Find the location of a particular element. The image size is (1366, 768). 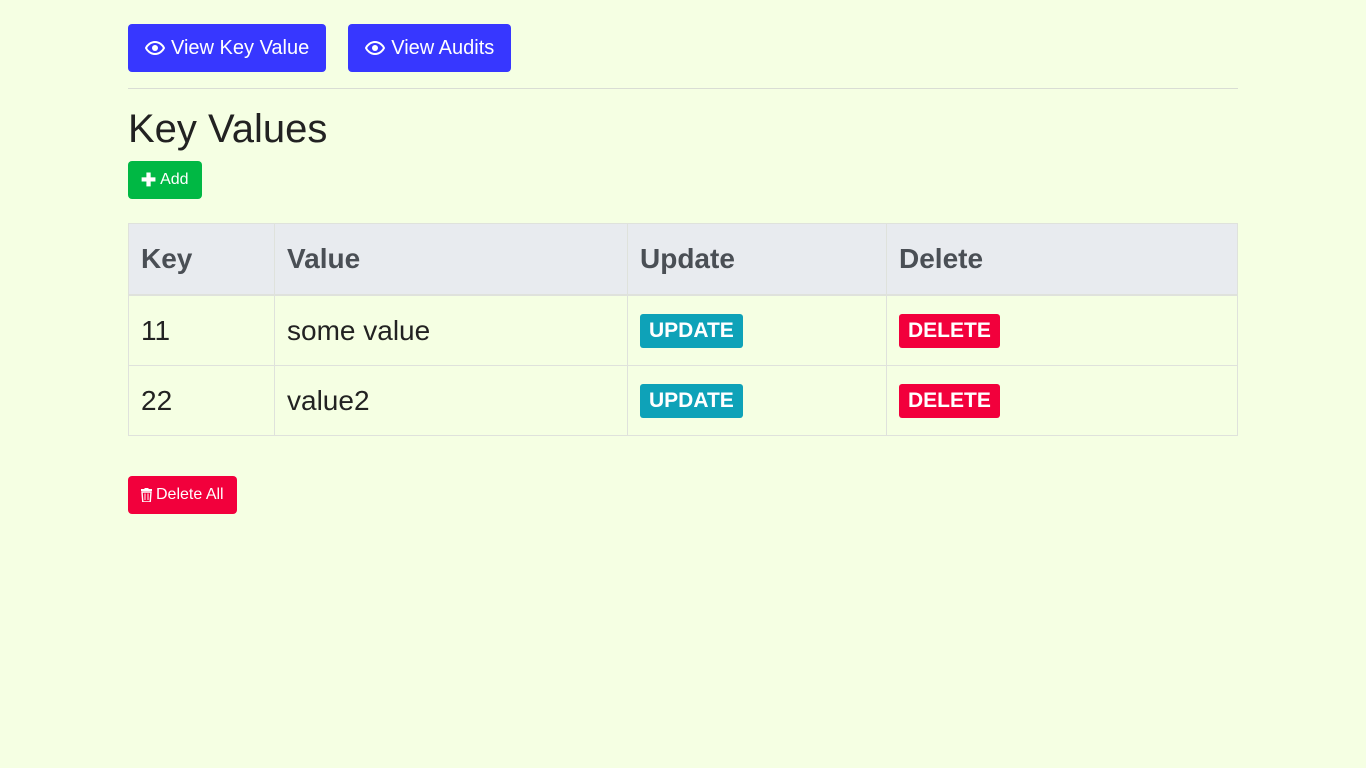

header-key: Key is located at coordinates (201, 259).